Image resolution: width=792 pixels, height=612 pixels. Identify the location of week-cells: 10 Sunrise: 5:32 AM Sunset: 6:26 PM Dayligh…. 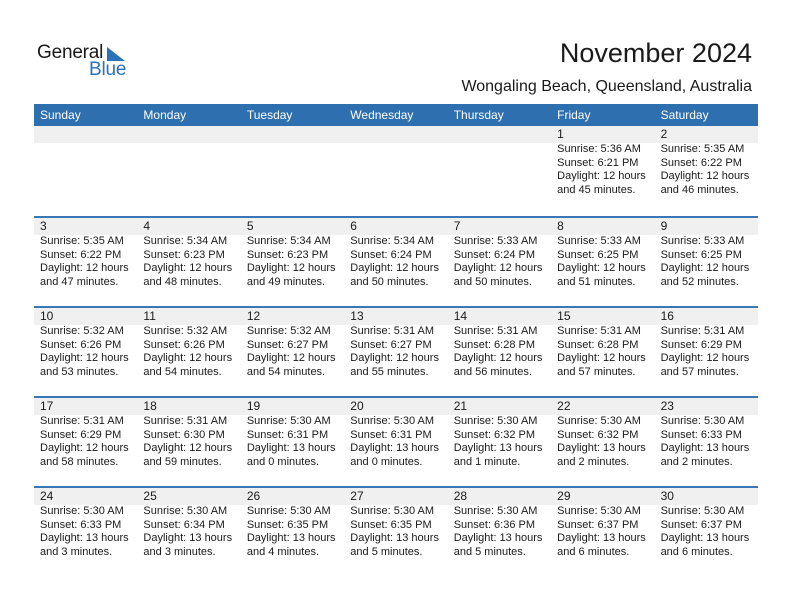
(396, 343).